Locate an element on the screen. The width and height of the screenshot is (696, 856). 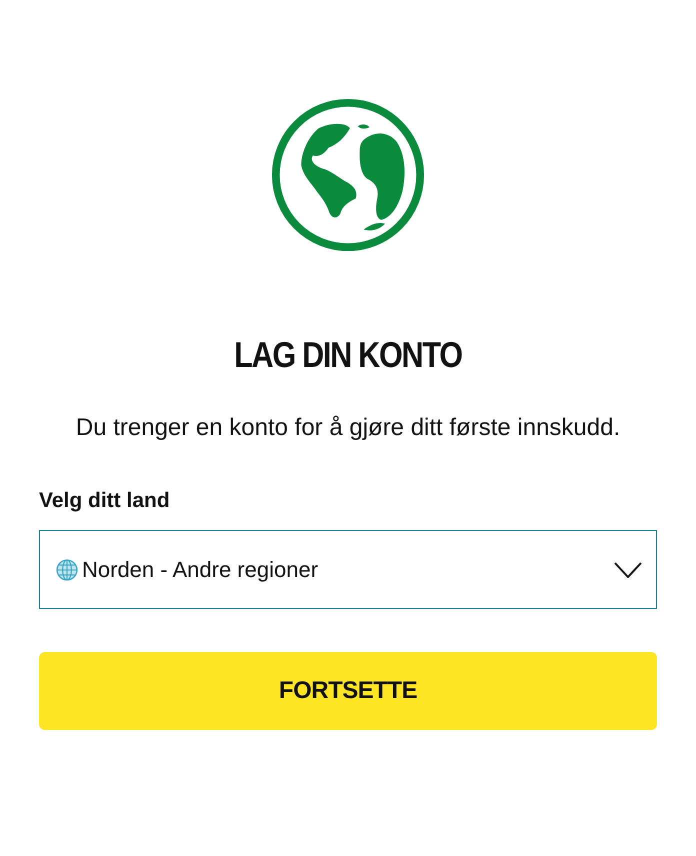
globe-icon is located at coordinates (67, 569).